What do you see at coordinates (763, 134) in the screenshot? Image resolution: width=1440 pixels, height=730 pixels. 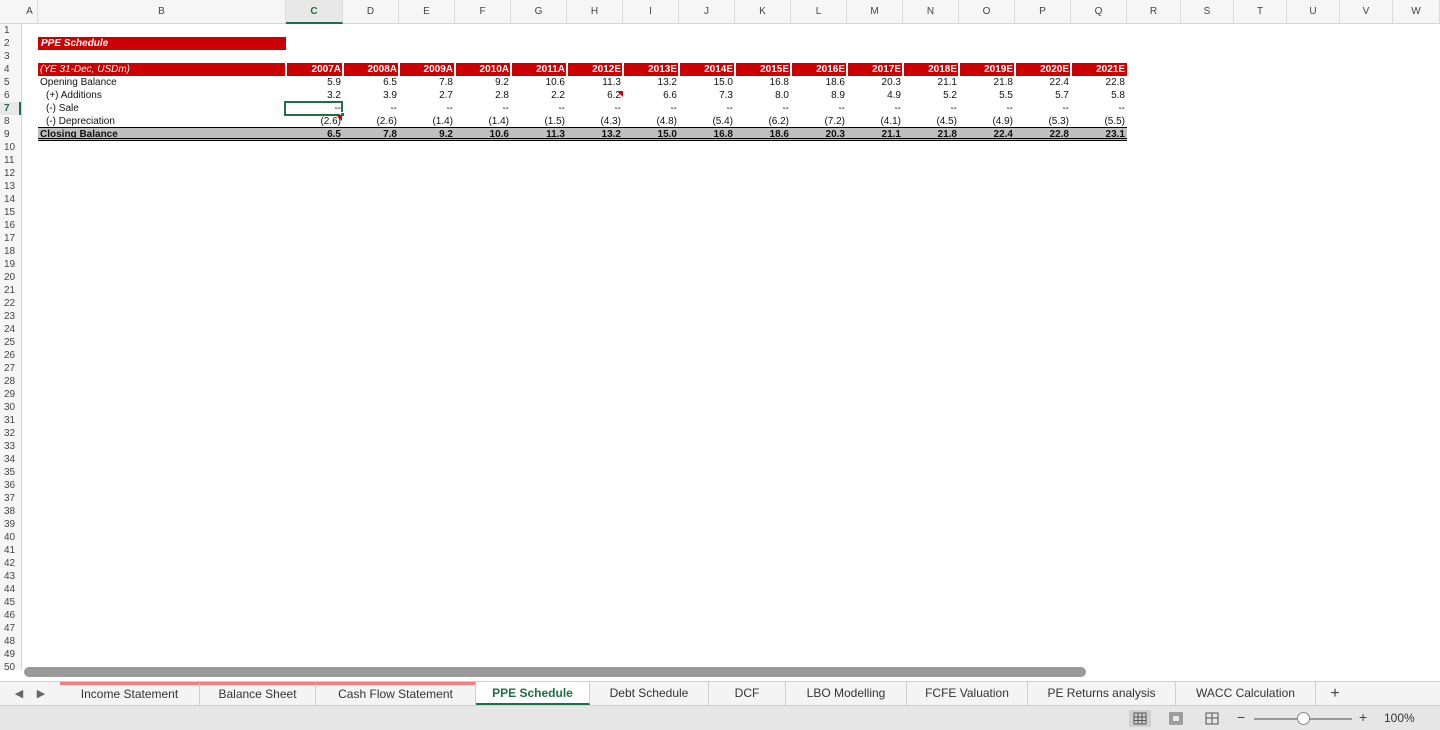 I see `value-cell: 18.6` at bounding box center [763, 134].